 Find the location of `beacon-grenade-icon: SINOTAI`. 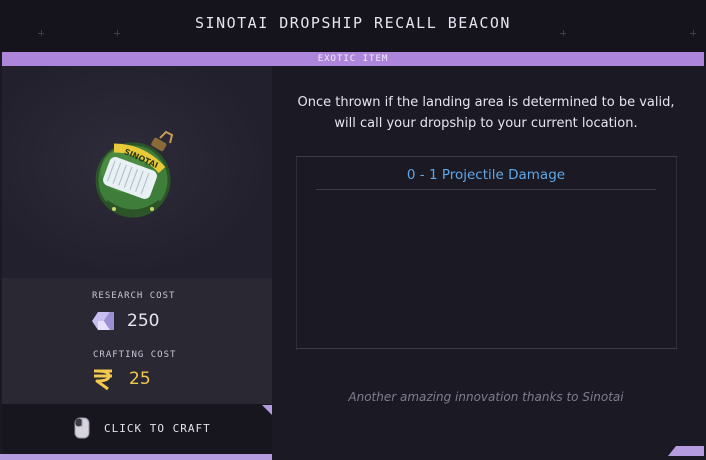

beacon-grenade-icon: SINOTAI is located at coordinates (134, 174).